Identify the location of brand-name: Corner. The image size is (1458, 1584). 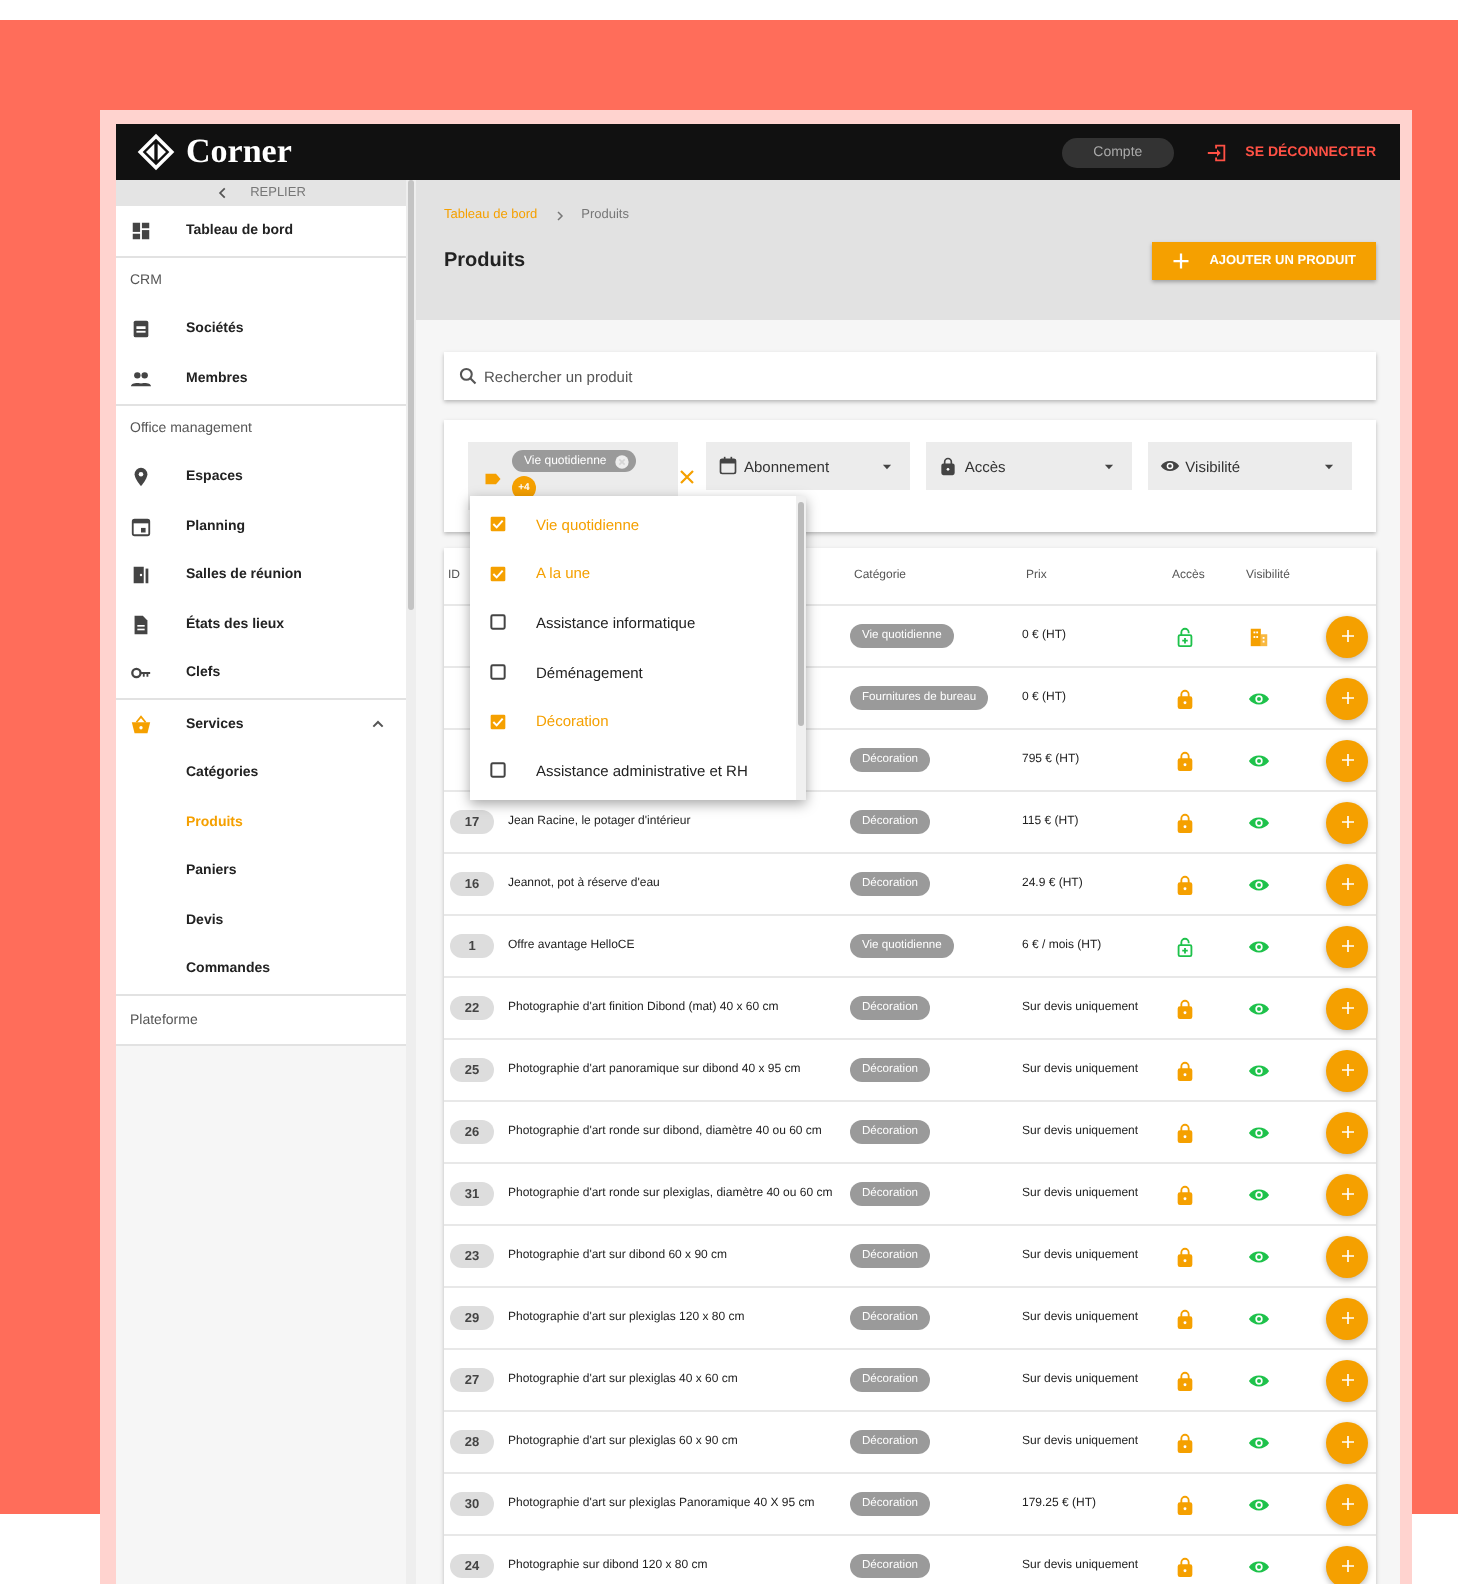
(239, 152).